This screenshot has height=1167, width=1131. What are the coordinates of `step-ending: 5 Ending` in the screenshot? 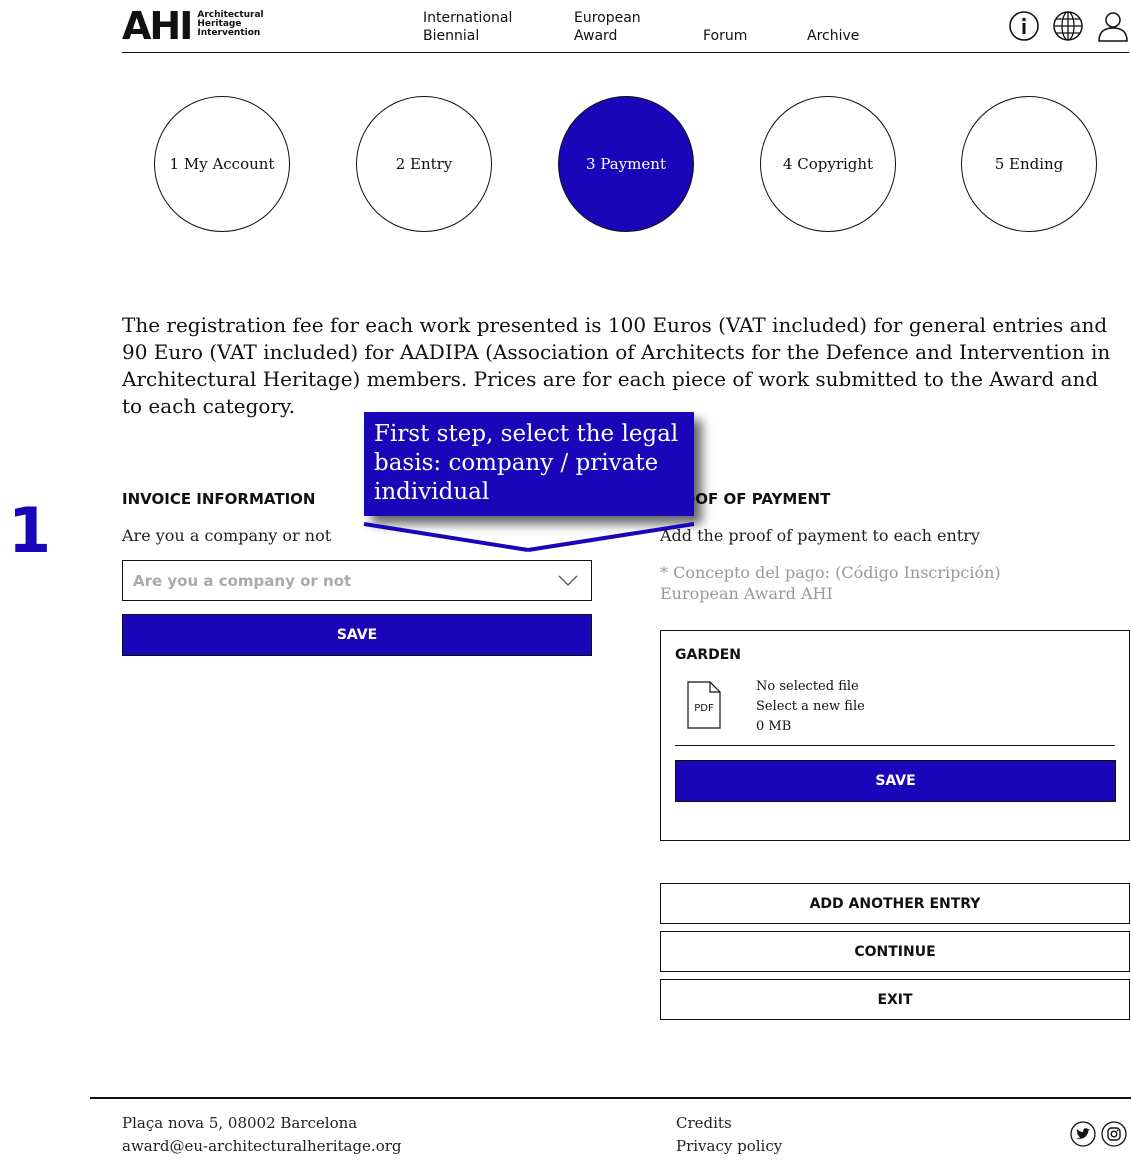 It's located at (1029, 164).